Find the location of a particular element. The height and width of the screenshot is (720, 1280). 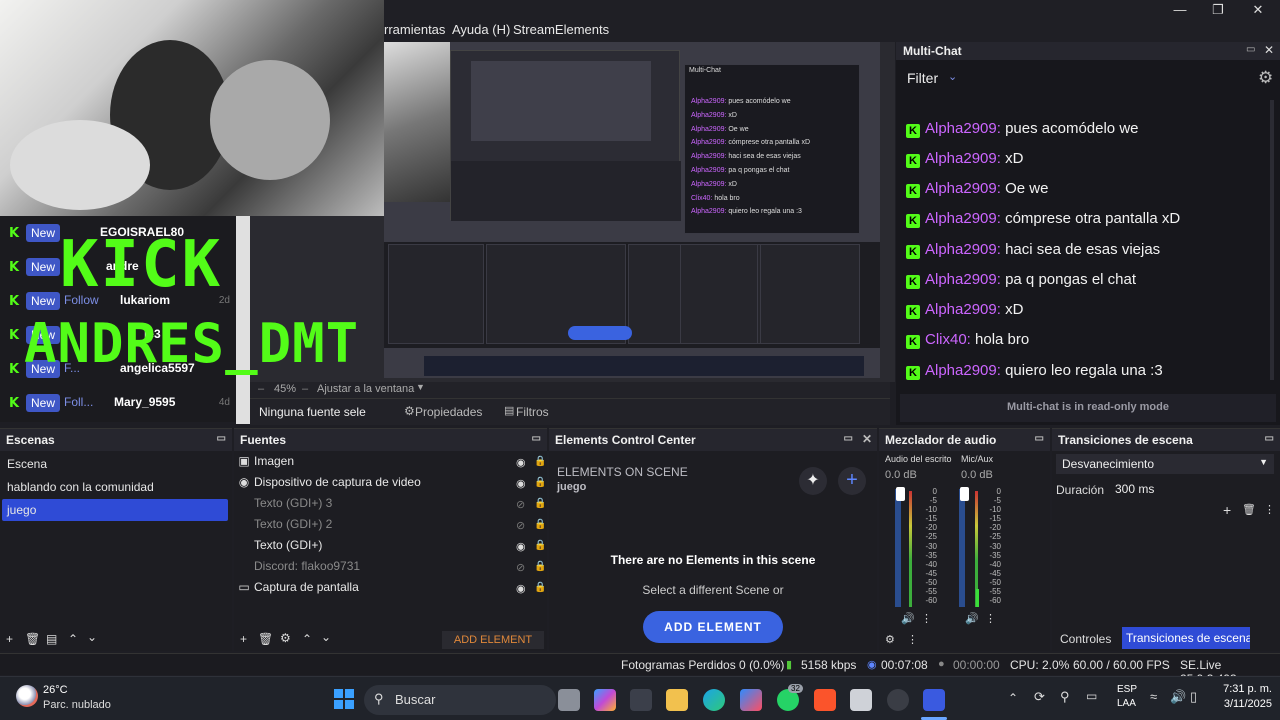

maximize-icon: ❐ is located at coordinates (1218, 11).